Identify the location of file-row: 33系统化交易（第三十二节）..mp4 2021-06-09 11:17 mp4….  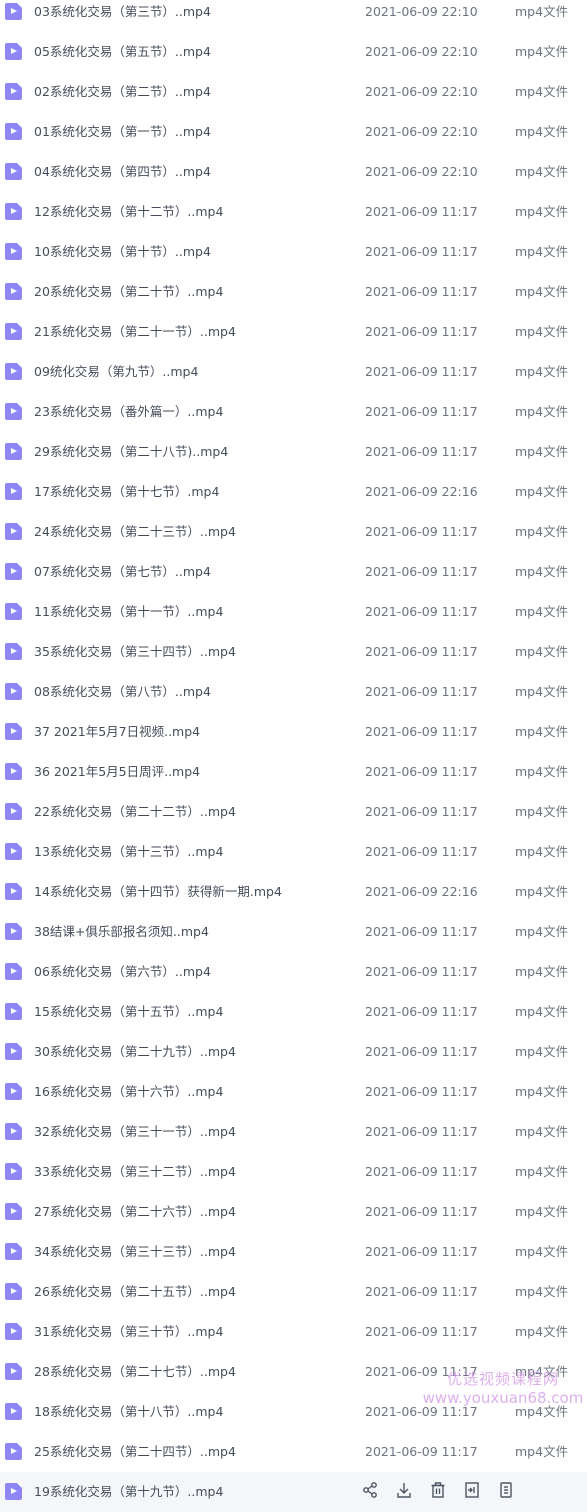
(293, 1172).